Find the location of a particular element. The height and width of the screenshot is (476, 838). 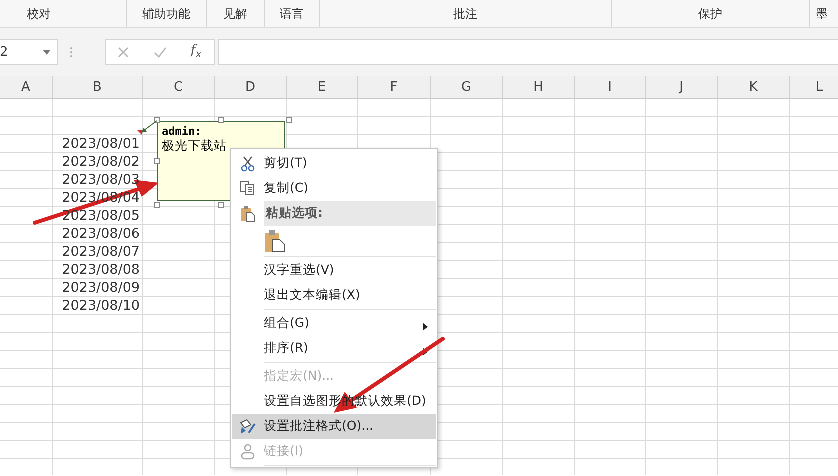

menu-item: 退出文本编辑(X) is located at coordinates (334, 295).